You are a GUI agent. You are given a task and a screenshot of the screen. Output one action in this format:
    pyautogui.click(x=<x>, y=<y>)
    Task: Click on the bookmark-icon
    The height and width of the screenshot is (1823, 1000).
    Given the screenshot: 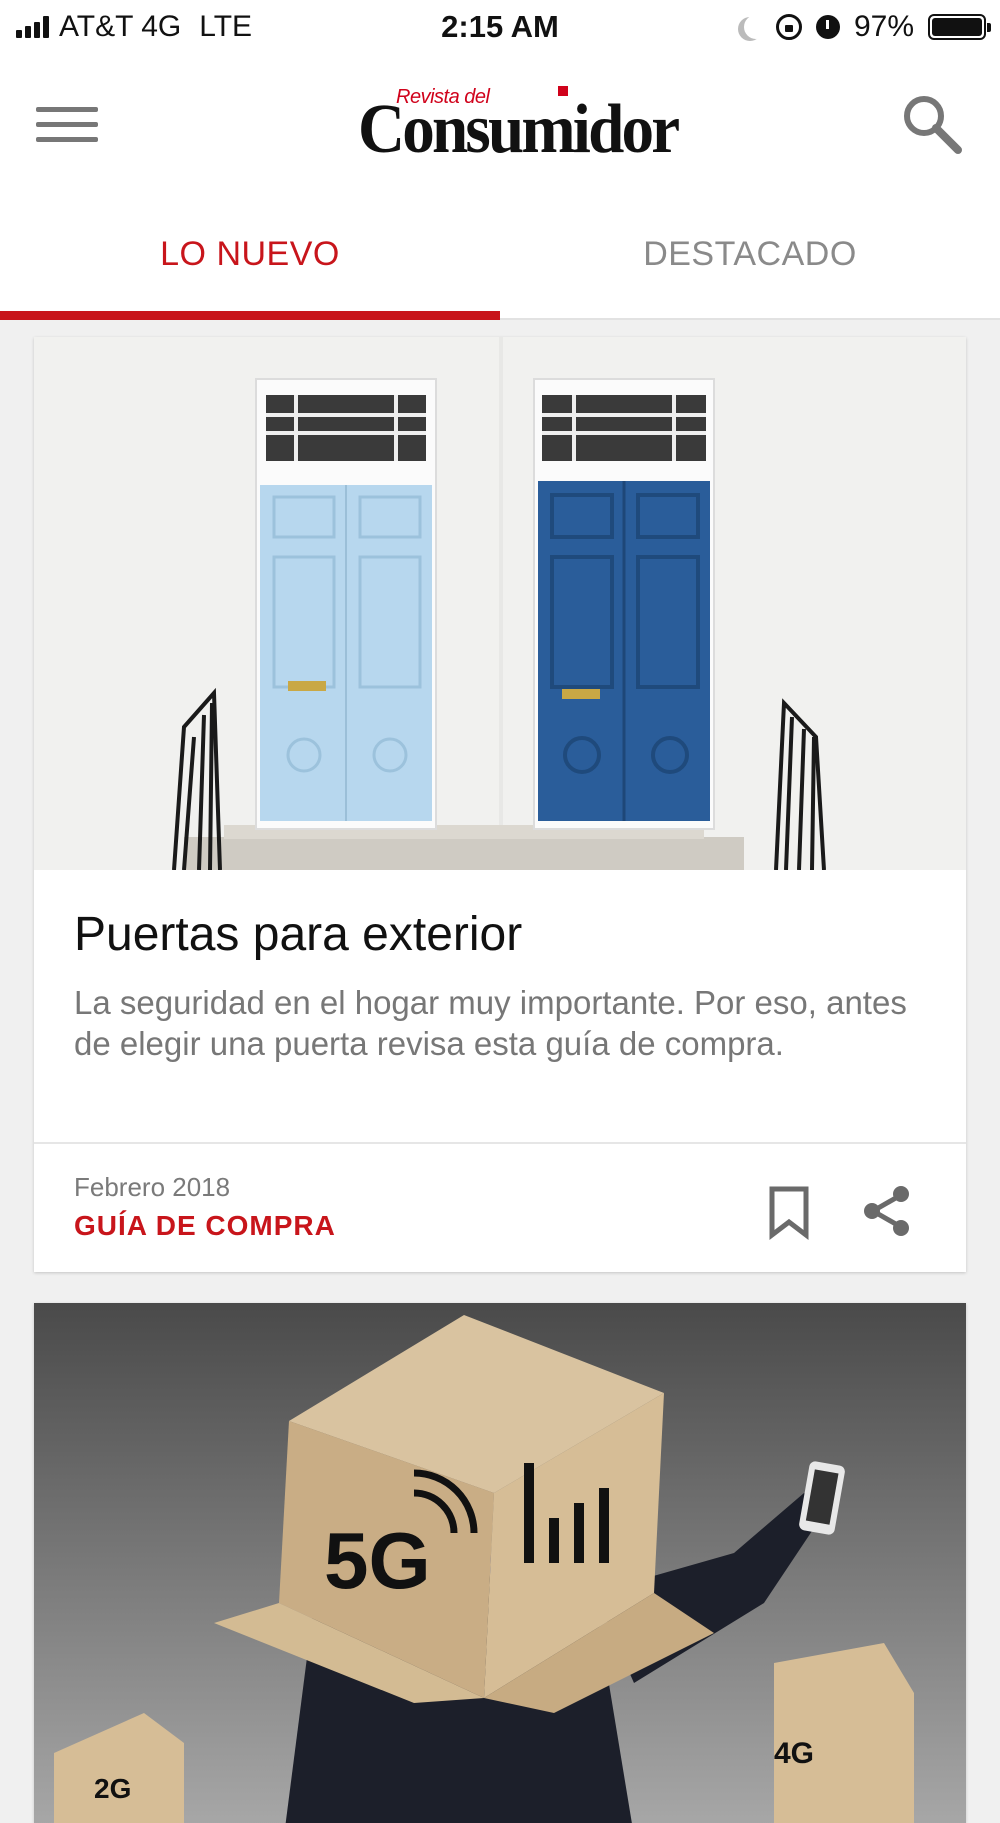 What is the action you would take?
    pyautogui.click(x=789, y=1213)
    